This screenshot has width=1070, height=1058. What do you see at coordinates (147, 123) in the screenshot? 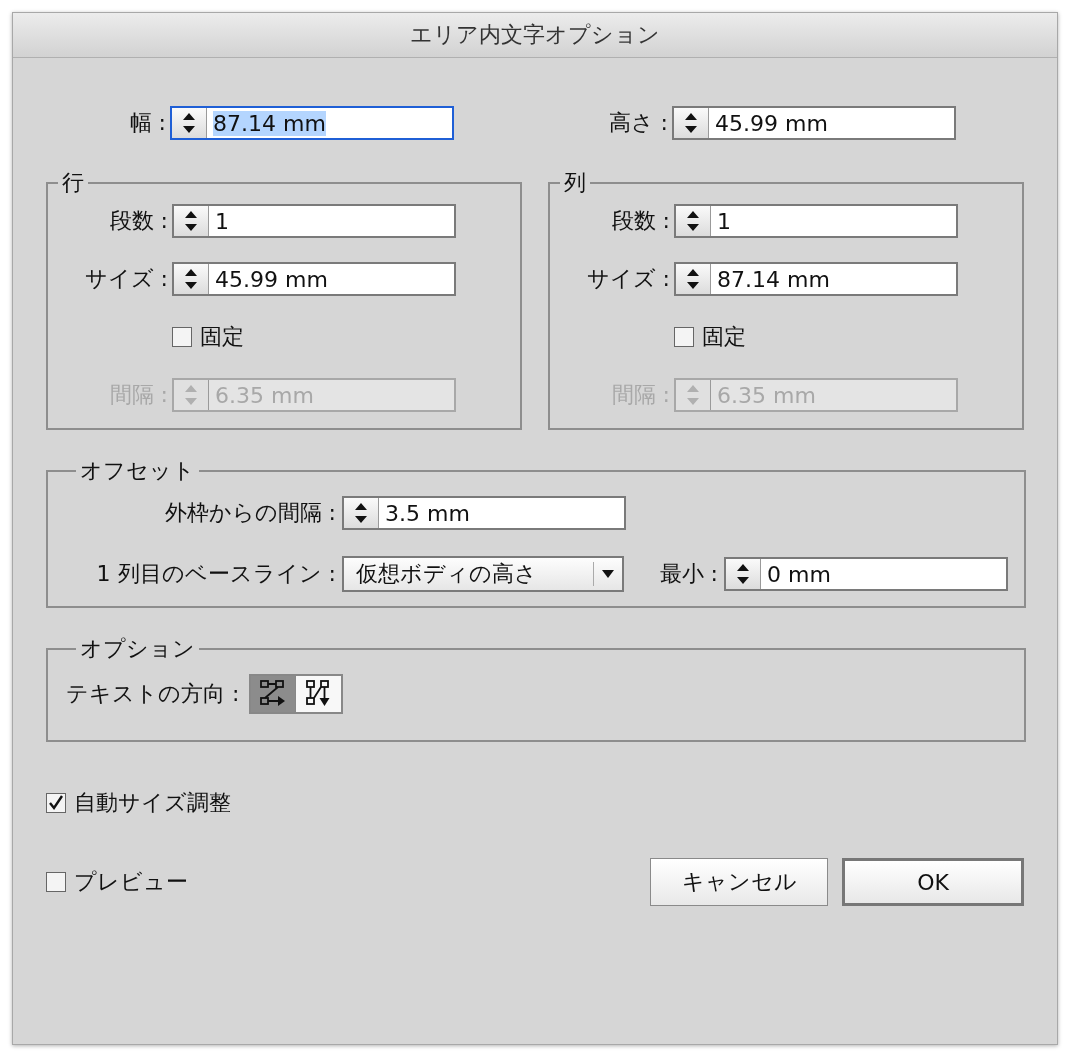
I see `field-label: 幅 :` at bounding box center [147, 123].